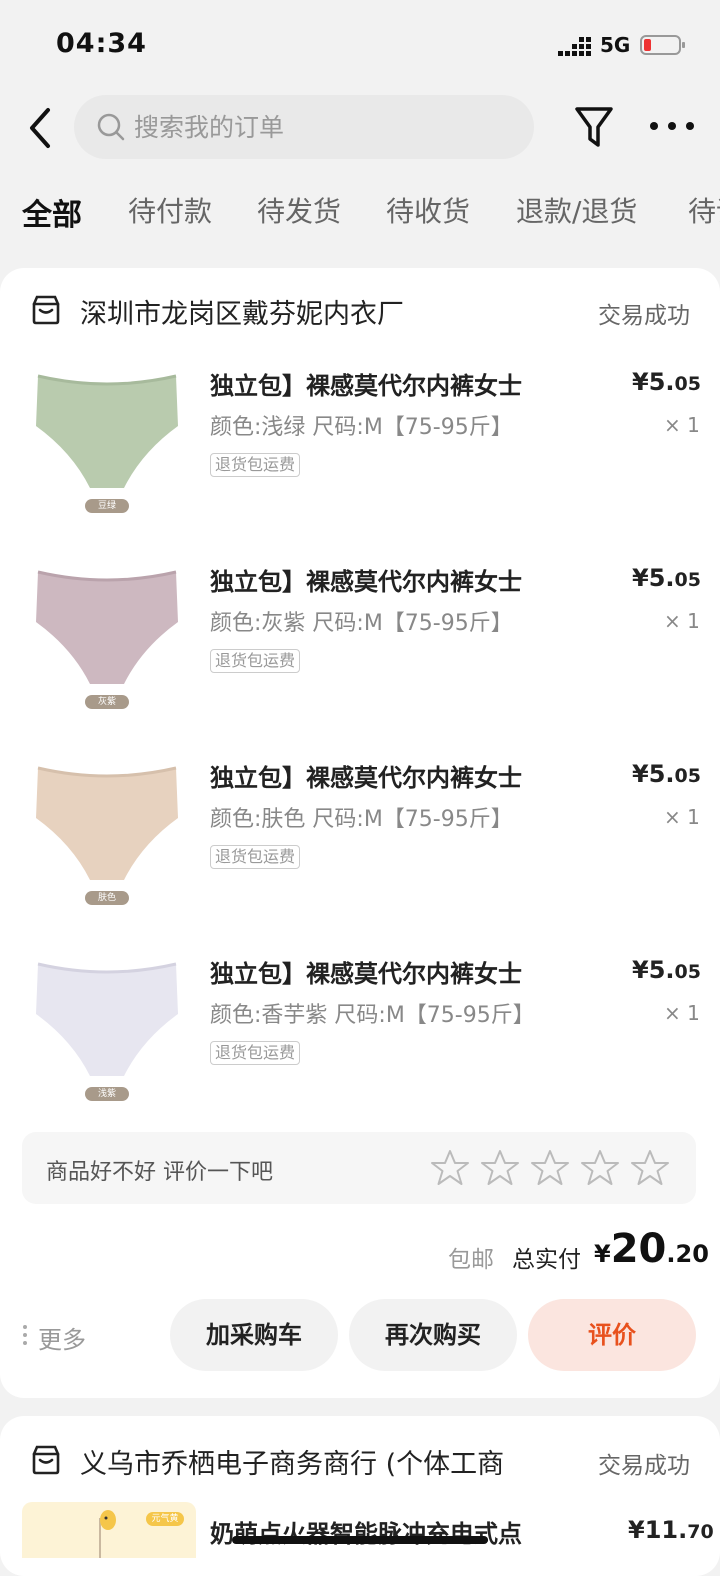 This screenshot has height=1576, width=720. Describe the element at coordinates (662, 45) in the screenshot. I see `battery-icon` at that location.